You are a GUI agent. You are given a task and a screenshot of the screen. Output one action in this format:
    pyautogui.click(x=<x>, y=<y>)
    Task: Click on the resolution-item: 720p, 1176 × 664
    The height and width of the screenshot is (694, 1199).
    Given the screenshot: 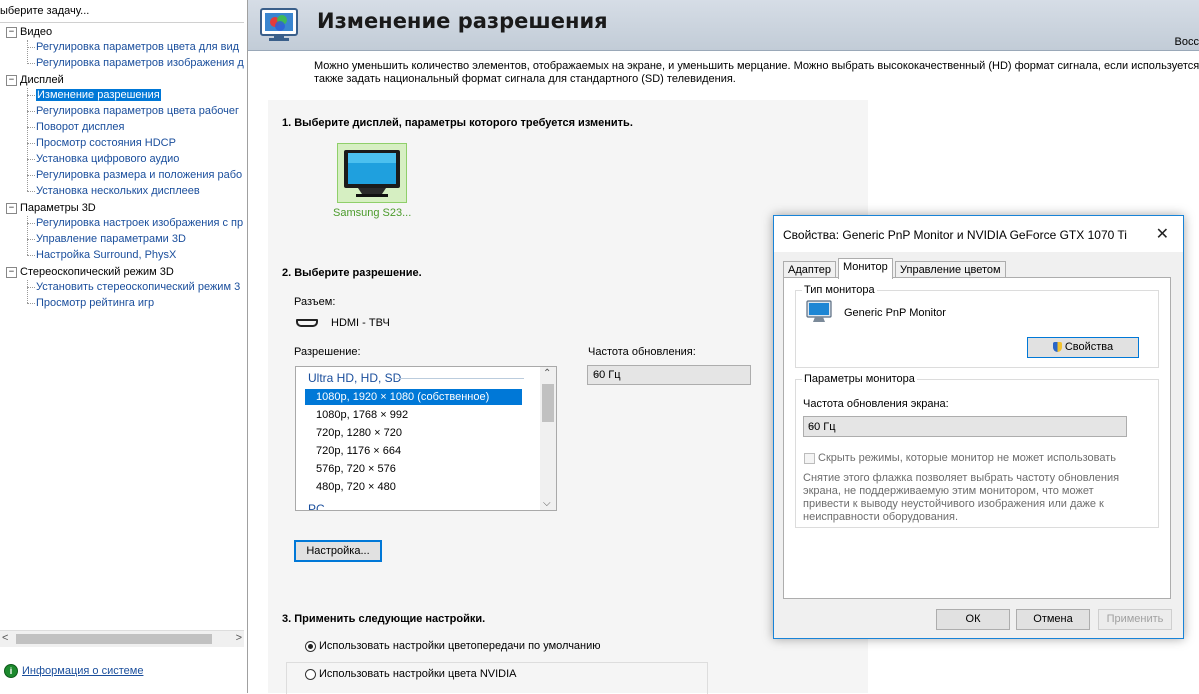 What is the action you would take?
    pyautogui.click(x=413, y=451)
    